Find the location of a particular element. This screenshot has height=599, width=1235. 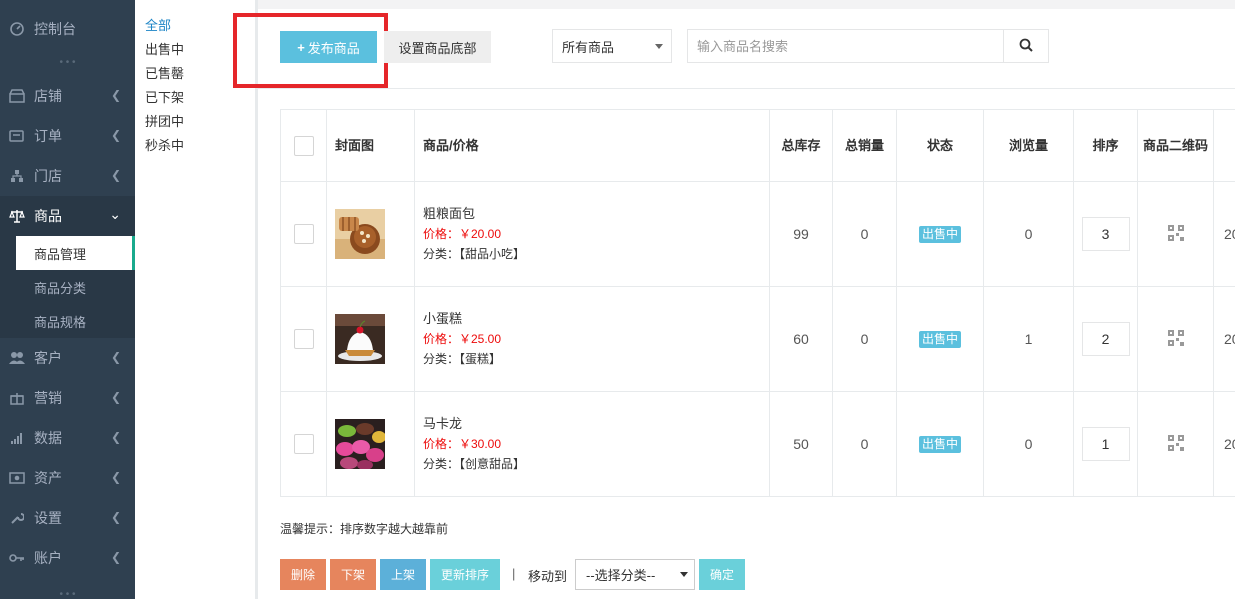

goods-price: 价格：￥25.00 is located at coordinates (462, 339).